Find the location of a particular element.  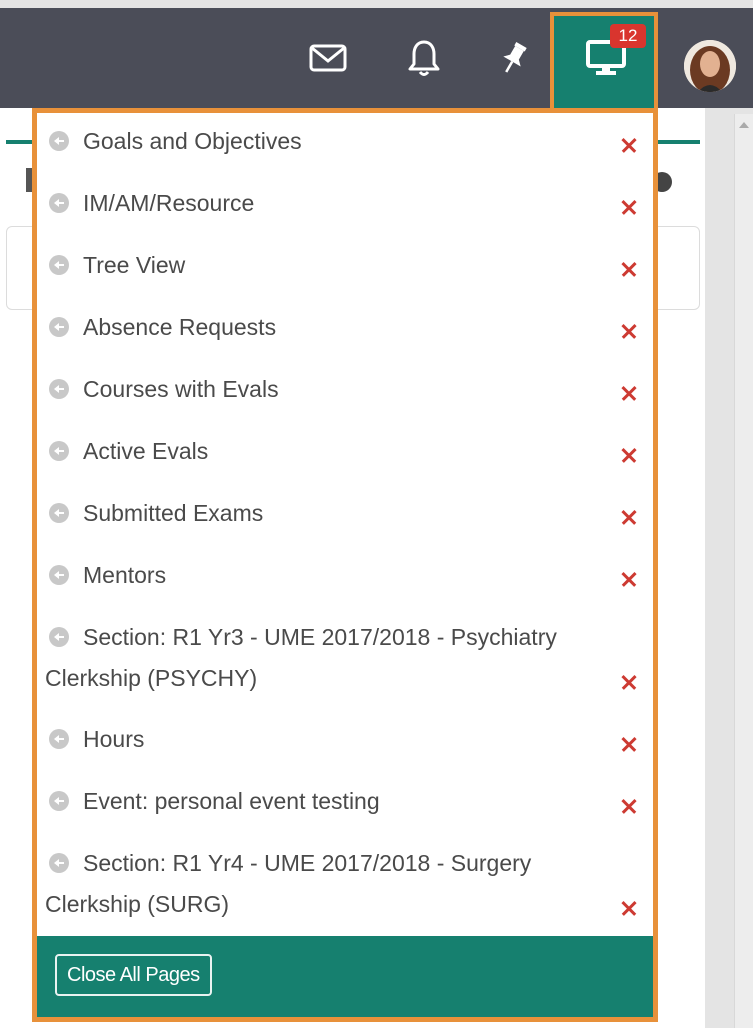

list-item-label: IM/AM/Resource is located at coordinates (169, 203).